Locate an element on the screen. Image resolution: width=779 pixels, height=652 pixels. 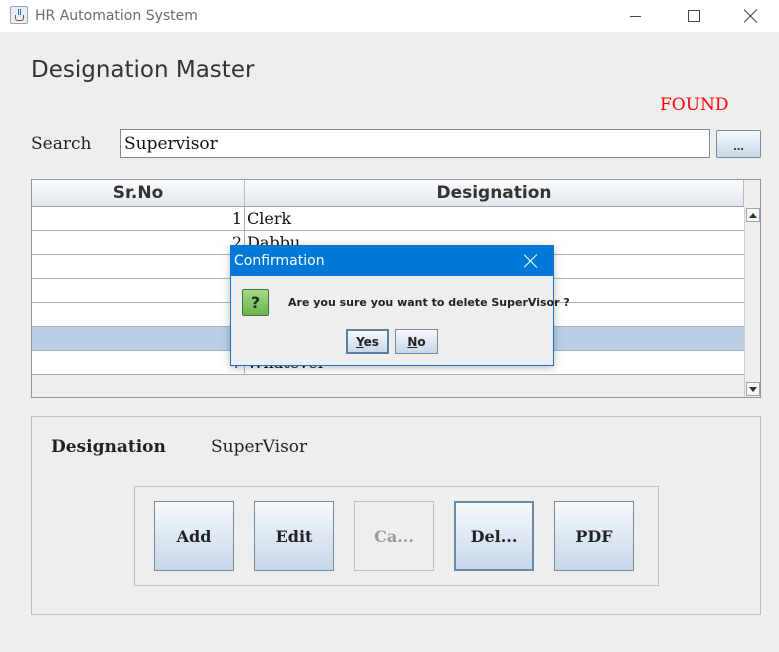
no-button: No is located at coordinates (416, 341).